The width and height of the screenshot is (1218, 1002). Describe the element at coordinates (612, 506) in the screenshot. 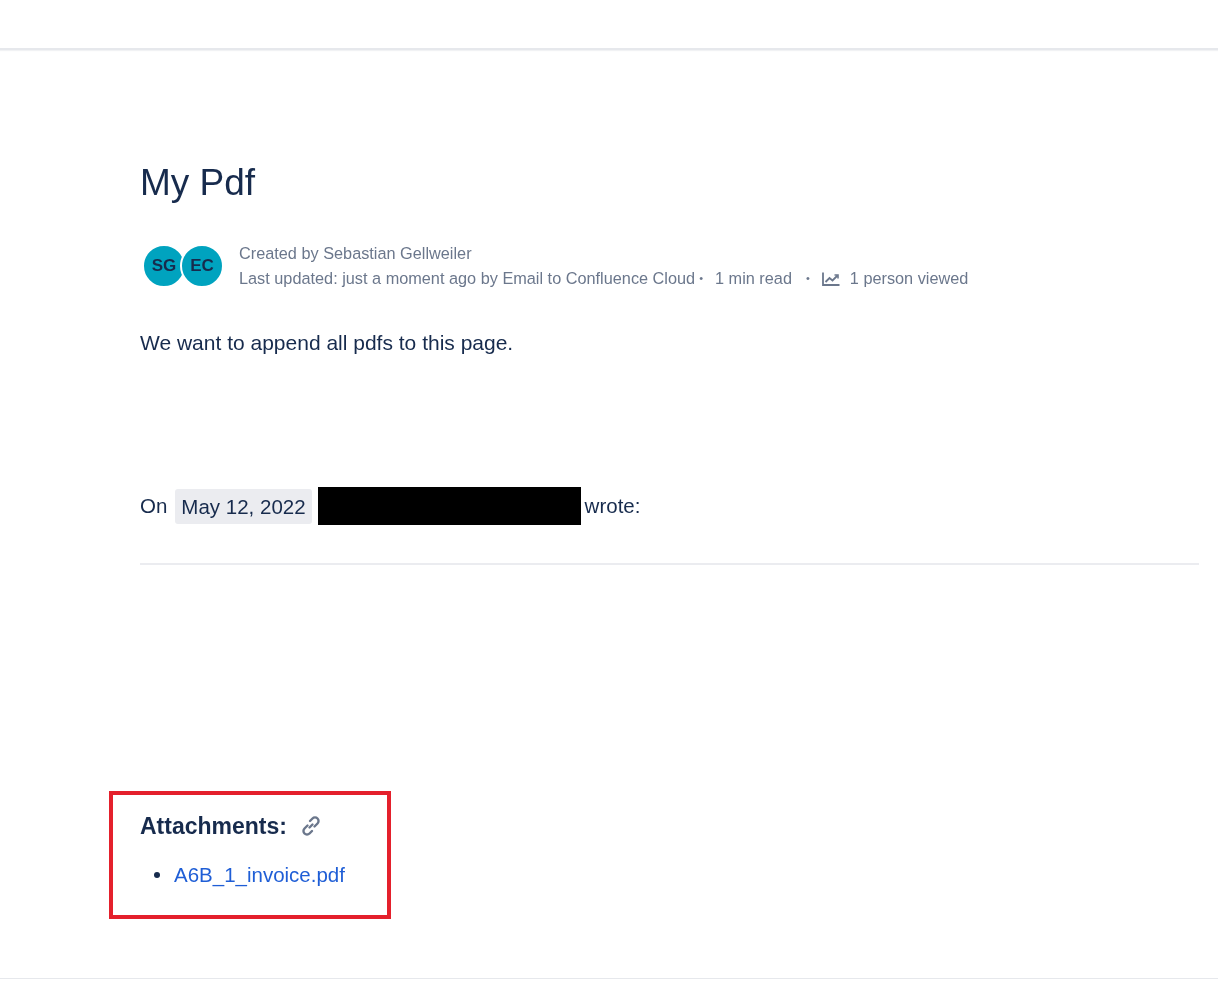

I see `quote-suffix-text: wrote:` at that location.